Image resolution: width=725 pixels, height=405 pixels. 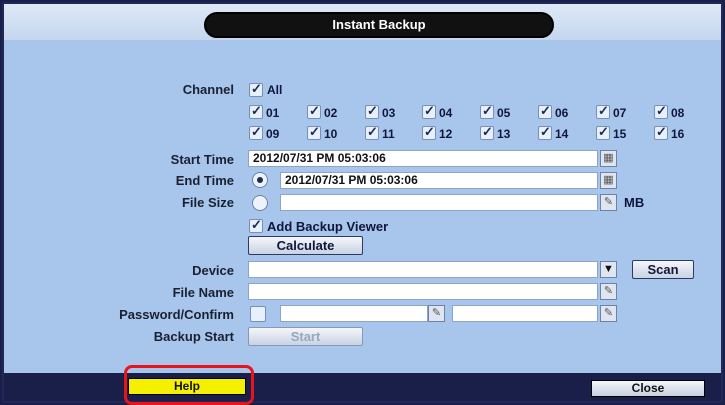 I want to click on channel-11-checkbox, so click(x=372, y=132).